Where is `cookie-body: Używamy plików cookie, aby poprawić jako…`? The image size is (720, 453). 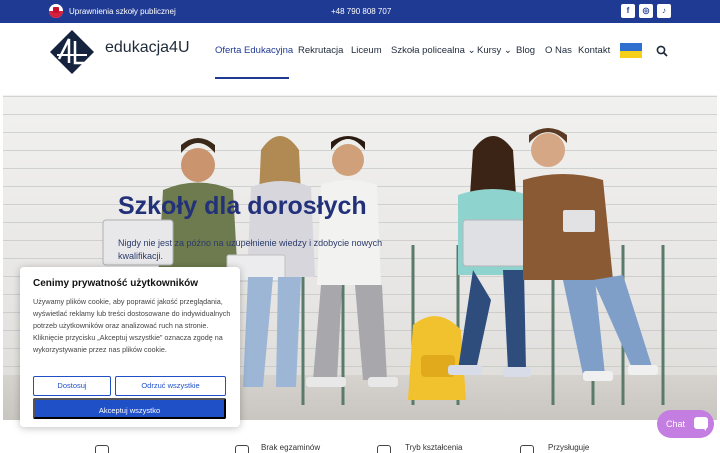
cookie-body: Używamy plików cookie, aby poprawić jako… is located at coordinates (132, 325).